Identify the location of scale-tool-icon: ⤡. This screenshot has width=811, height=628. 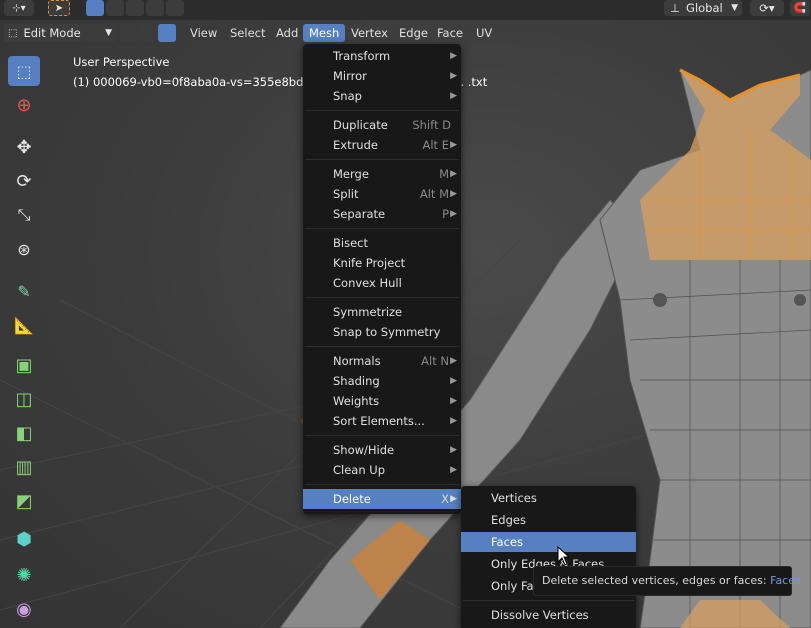
(24, 215).